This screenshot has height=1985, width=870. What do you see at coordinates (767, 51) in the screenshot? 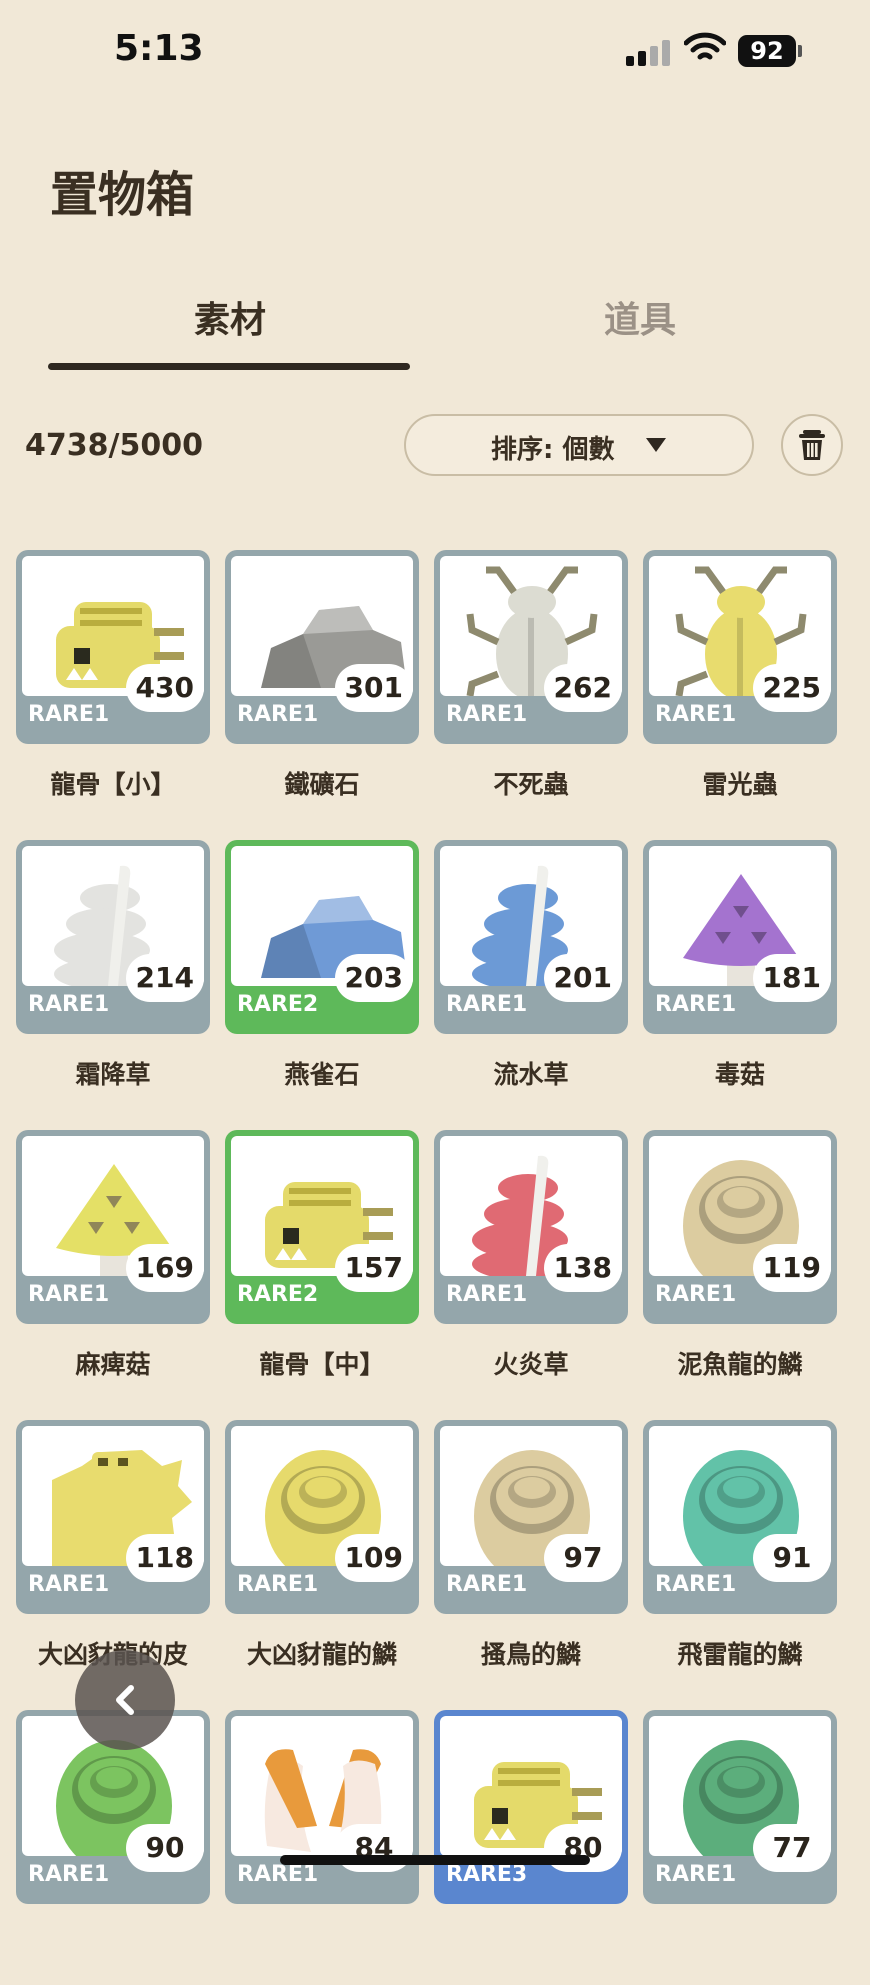
I see `battery-icon: 92` at bounding box center [767, 51].